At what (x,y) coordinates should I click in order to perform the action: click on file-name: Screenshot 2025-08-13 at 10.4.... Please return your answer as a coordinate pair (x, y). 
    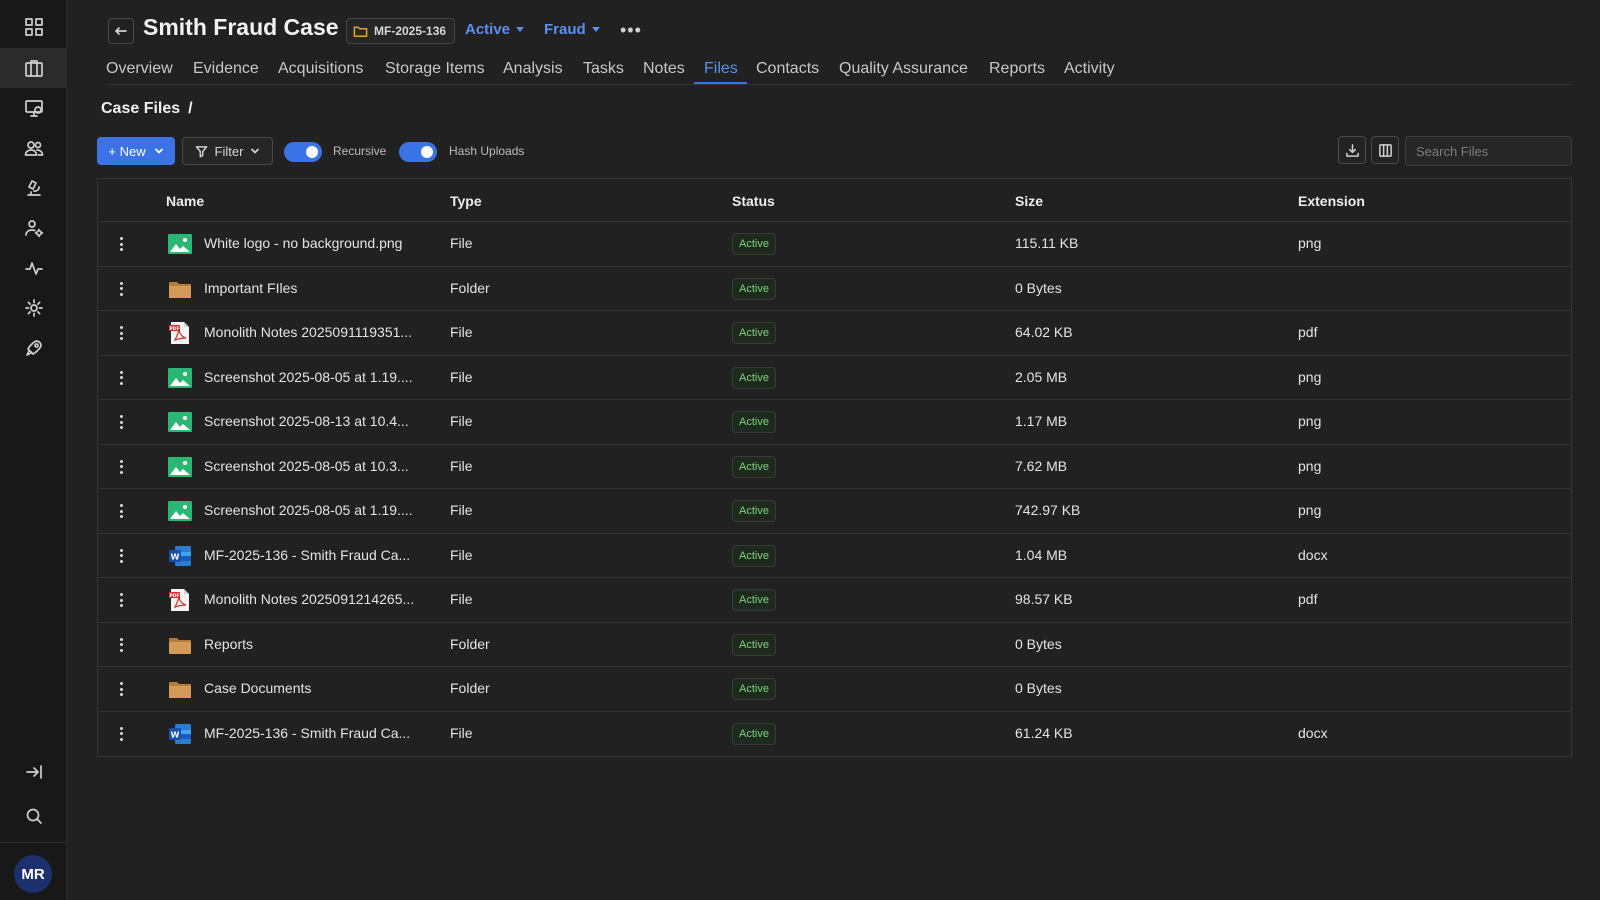
    Looking at the image, I should click on (306, 421).